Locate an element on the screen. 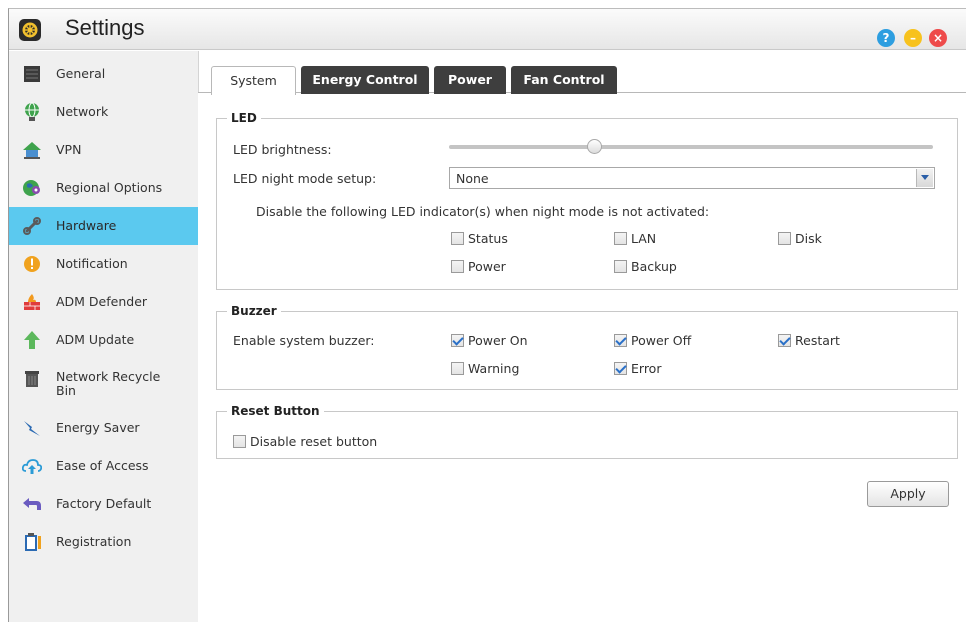 The height and width of the screenshot is (622, 966). checkbox-label: Power is located at coordinates (487, 266).